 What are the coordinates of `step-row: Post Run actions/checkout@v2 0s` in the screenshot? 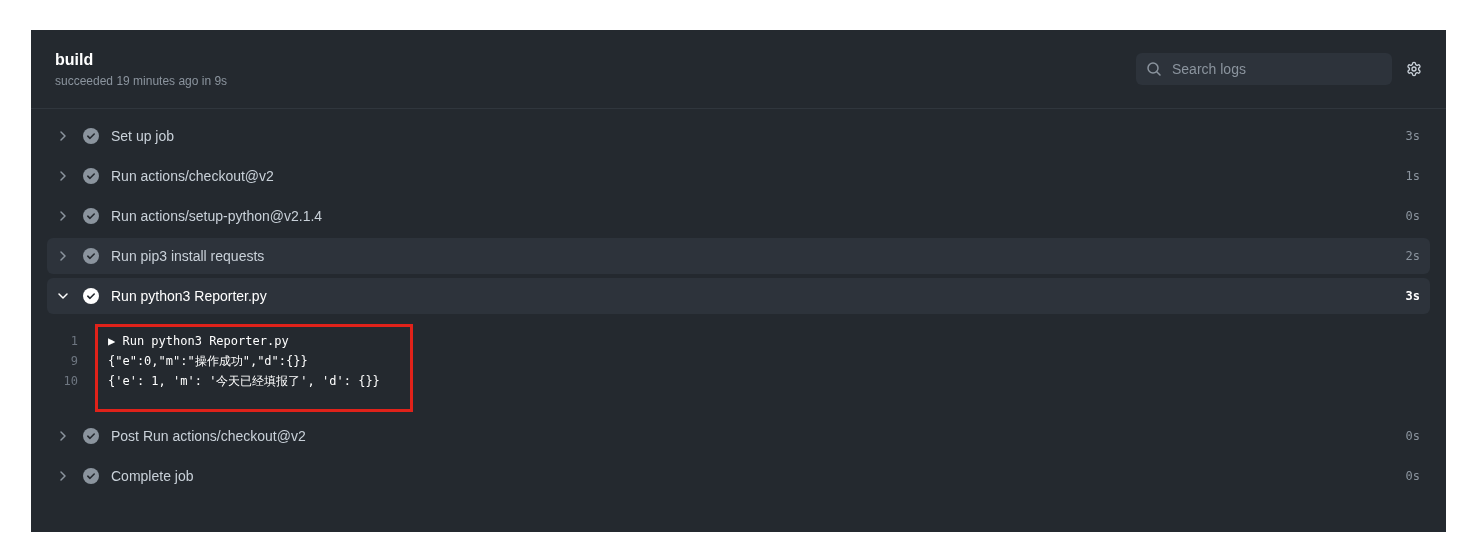 It's located at (738, 436).